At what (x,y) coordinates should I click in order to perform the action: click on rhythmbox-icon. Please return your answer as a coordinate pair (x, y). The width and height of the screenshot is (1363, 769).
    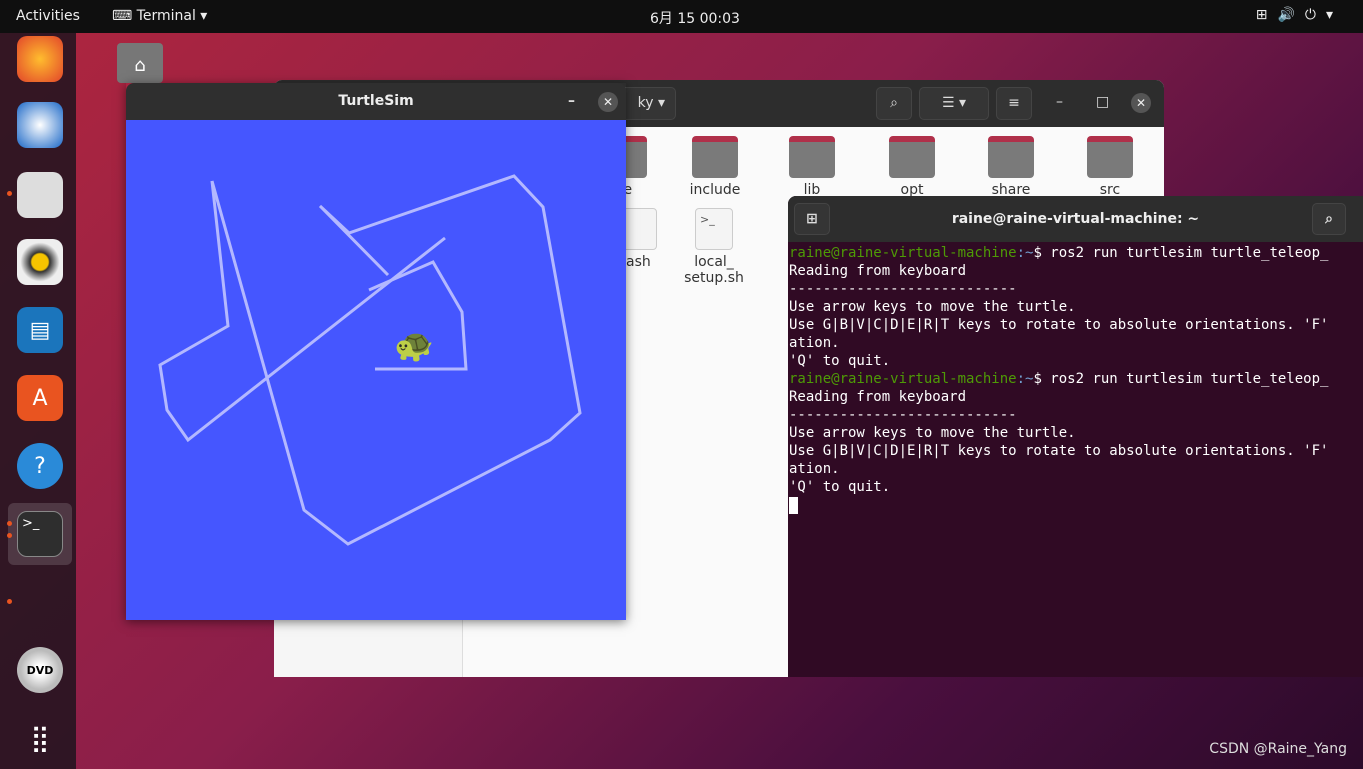
    Looking at the image, I should click on (40, 262).